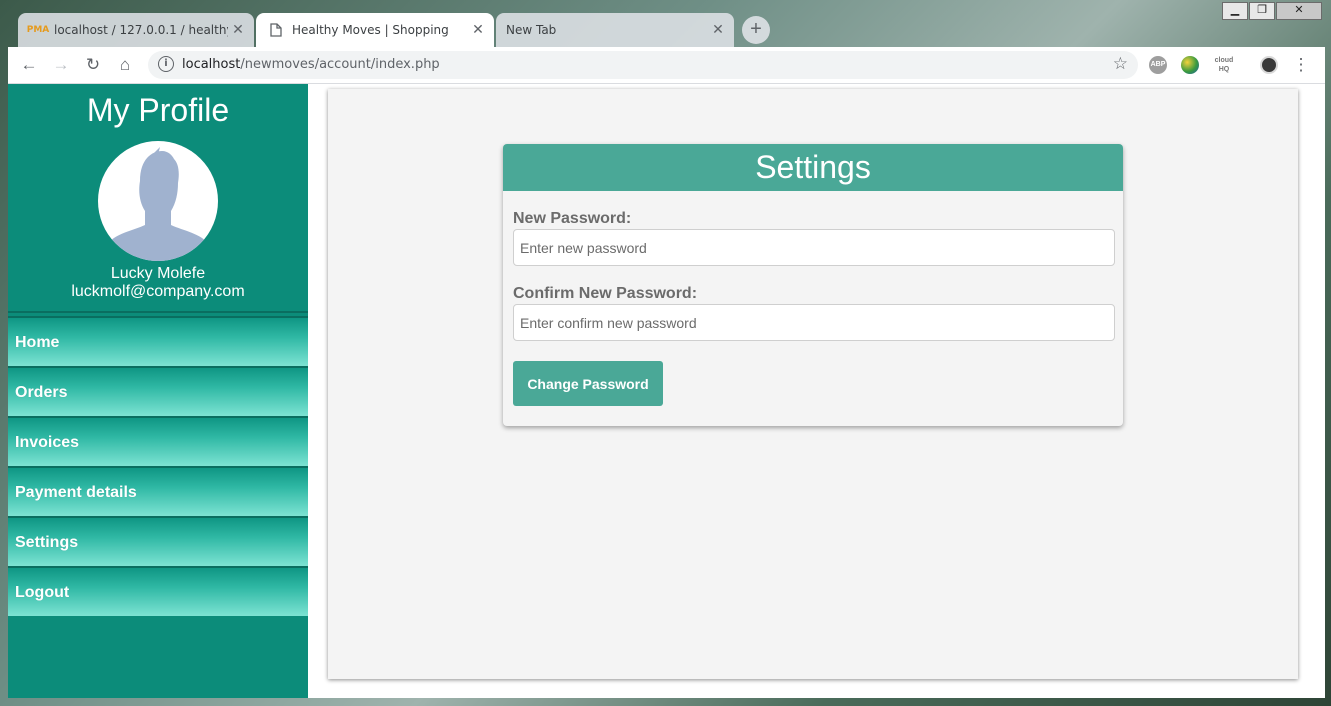 Image resolution: width=1331 pixels, height=706 pixels. Describe the element at coordinates (370, 30) in the screenshot. I see `tab-title: Healthy Moves | Shopping` at that location.